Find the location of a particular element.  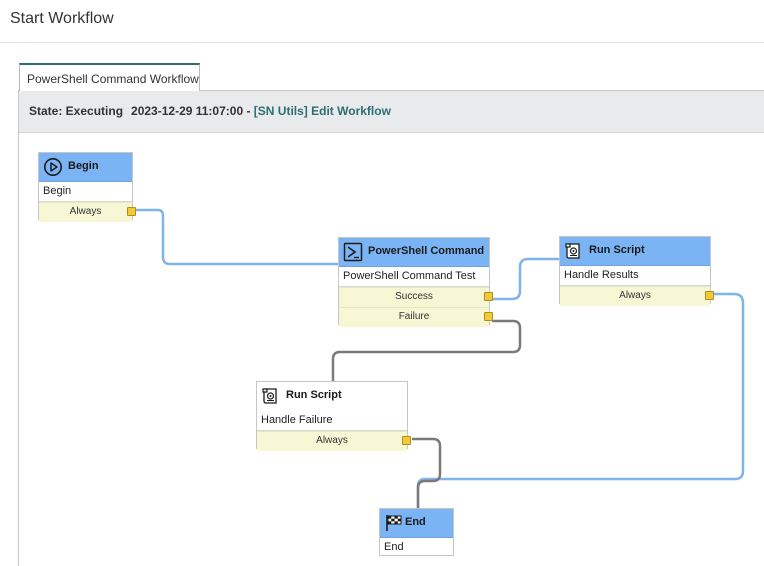

activity-body: Handle Results is located at coordinates (635, 276).